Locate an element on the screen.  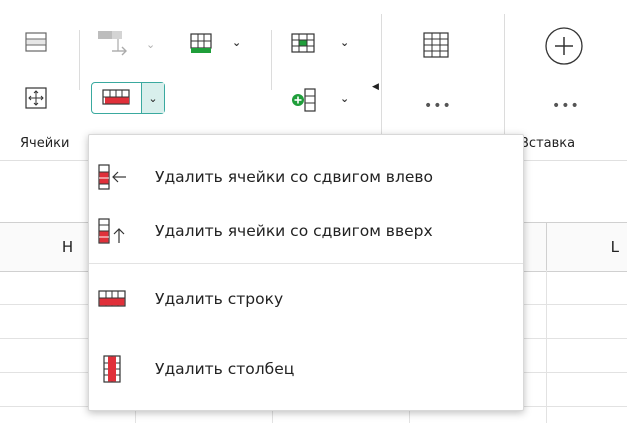
delete-cells-shift-up-icon is located at coordinates (112, 231).